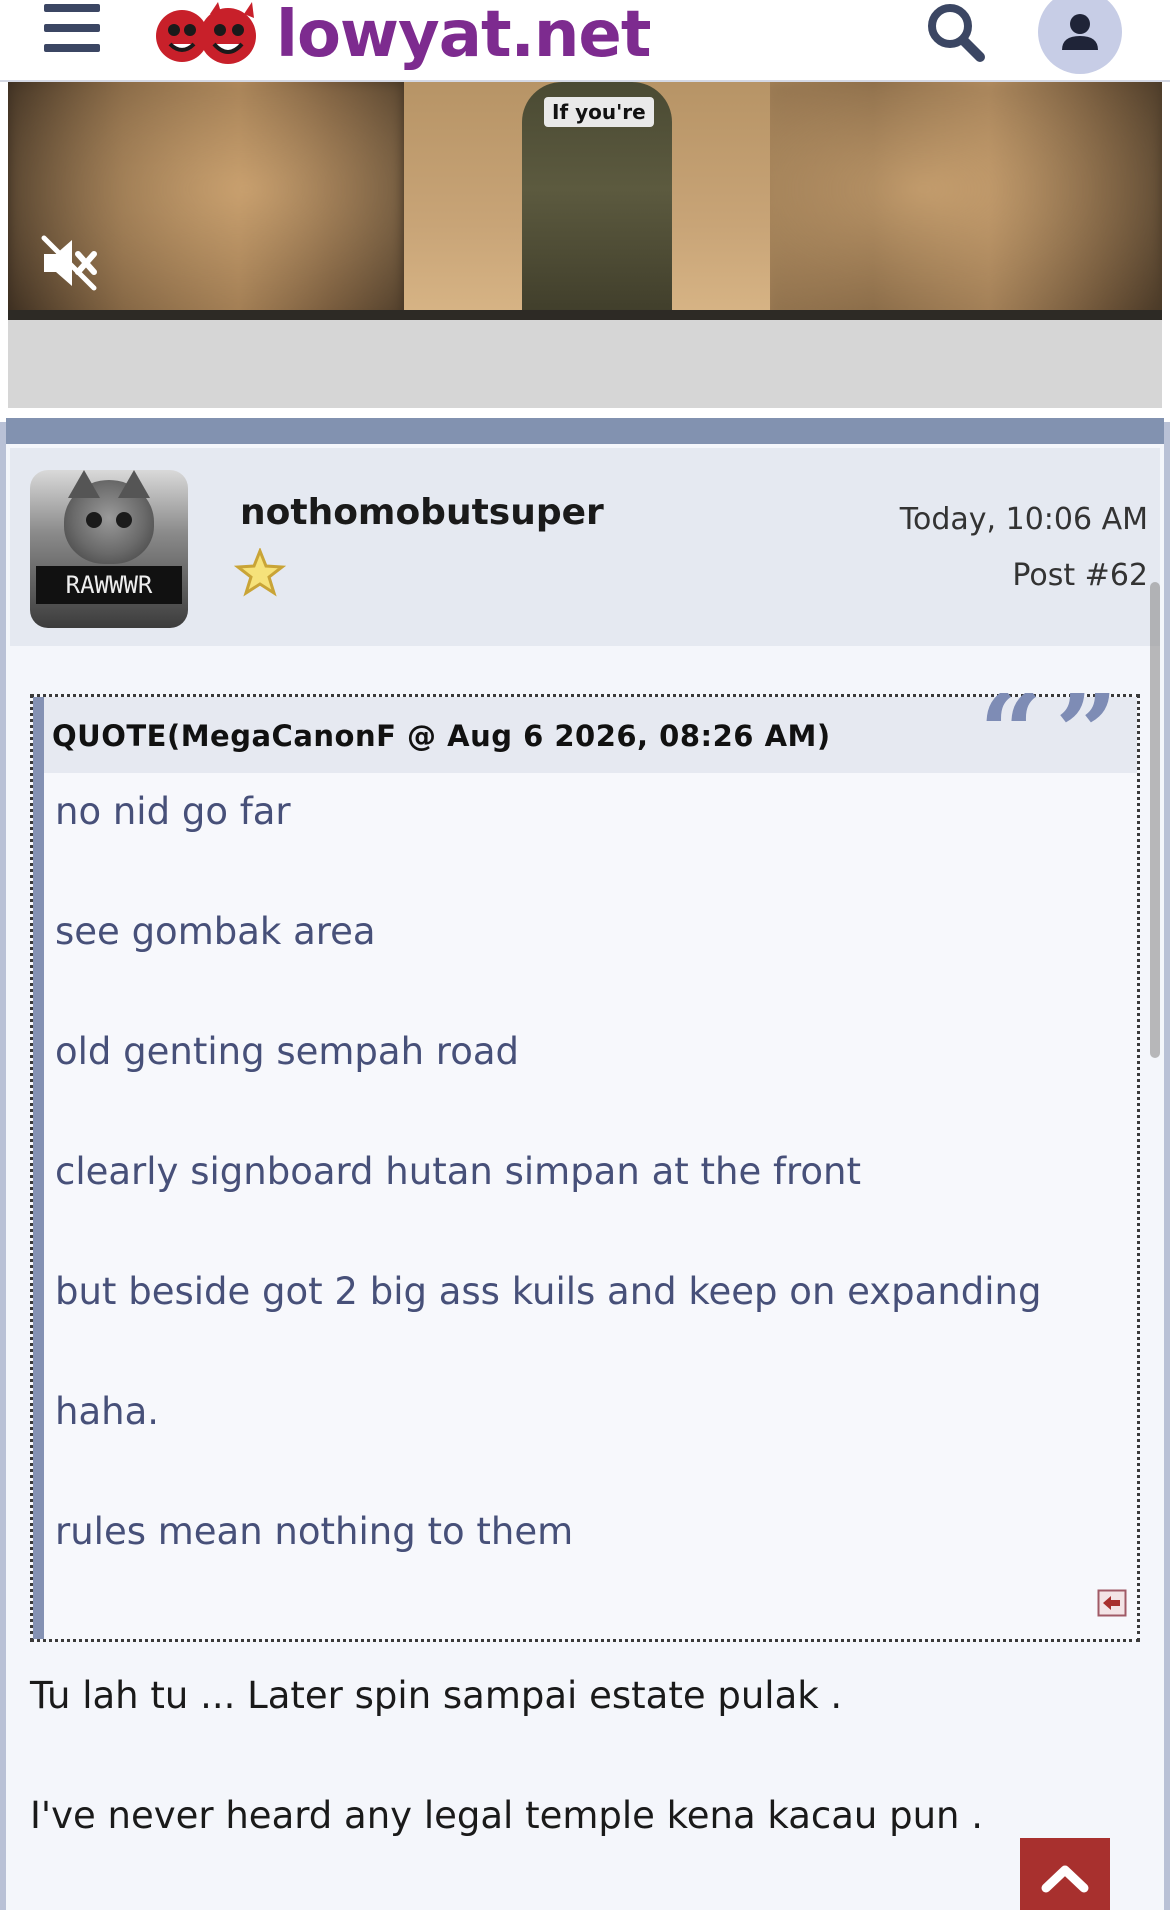 The width and height of the screenshot is (1170, 1910). I want to click on video-player: If you're, so click(585, 201).